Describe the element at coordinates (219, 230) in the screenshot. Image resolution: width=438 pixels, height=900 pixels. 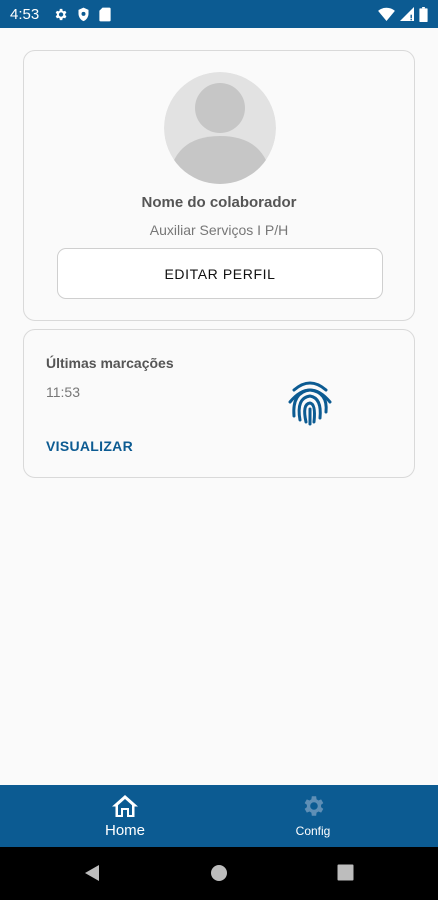
I see `employee-role: Auxiliar Serviços I P/H` at that location.